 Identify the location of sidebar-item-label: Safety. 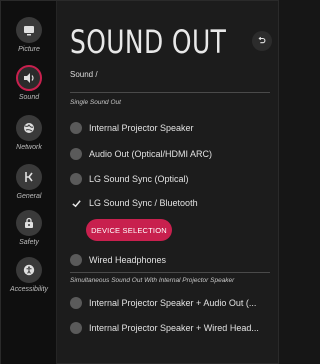
(29, 242).